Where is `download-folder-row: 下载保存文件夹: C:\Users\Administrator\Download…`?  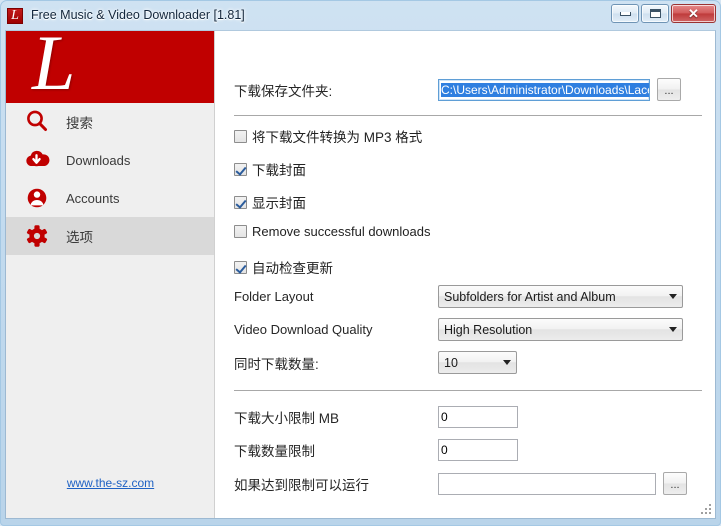 download-folder-row: 下载保存文件夹: C:\Users\Administrator\Download… is located at coordinates (465, 89).